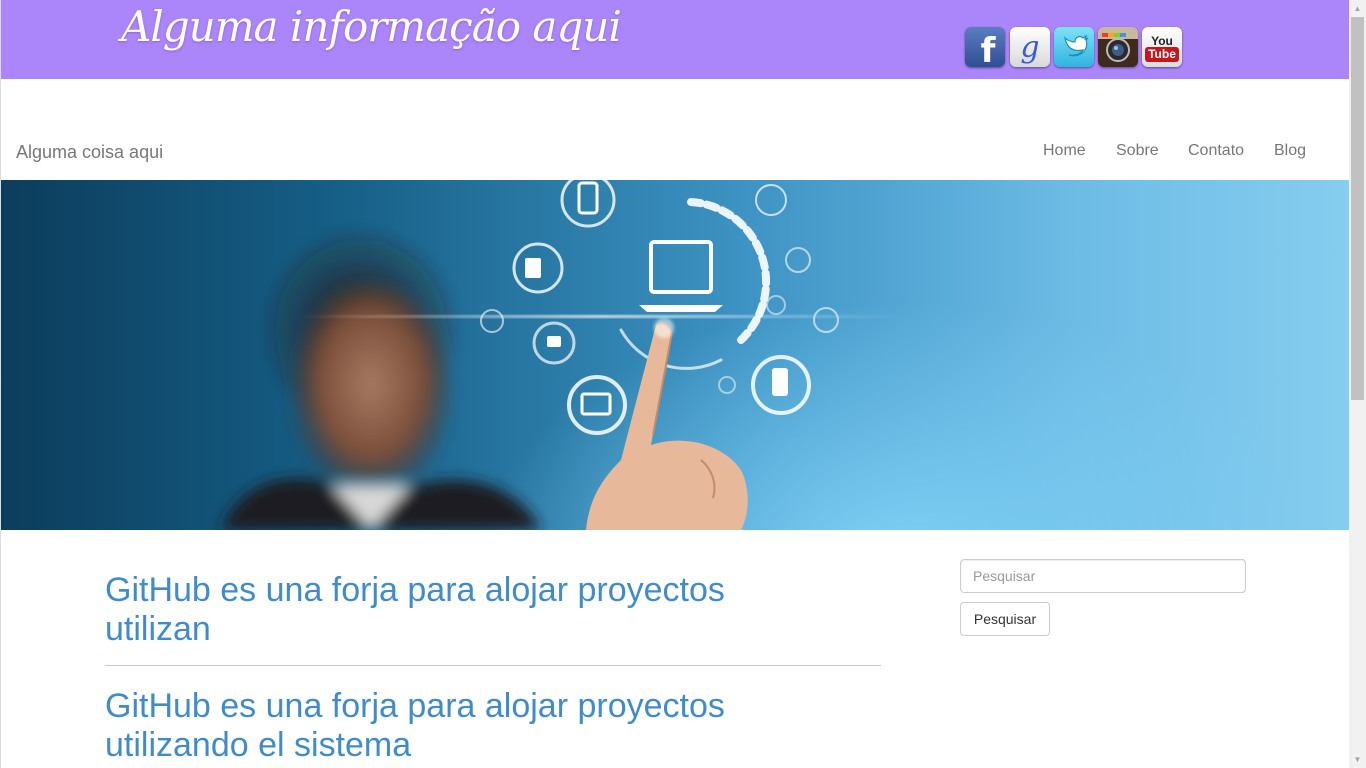 The image size is (1366, 768). What do you see at coordinates (89, 152) in the screenshot?
I see `navbar-brand: Alguma coisa aqui` at bounding box center [89, 152].